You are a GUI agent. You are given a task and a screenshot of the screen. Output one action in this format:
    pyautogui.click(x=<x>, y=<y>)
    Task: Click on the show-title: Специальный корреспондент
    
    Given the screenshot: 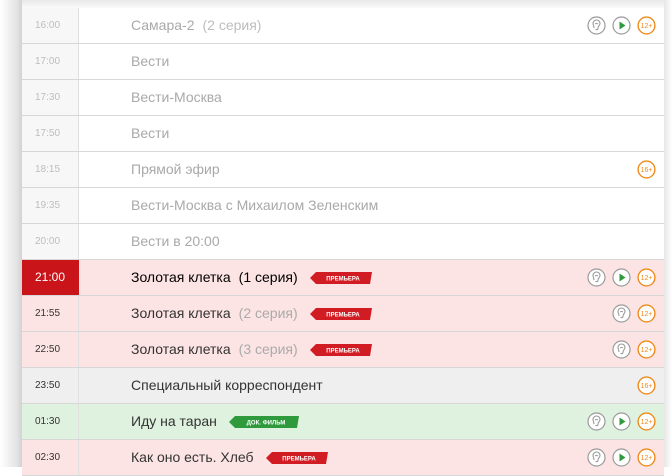 What is the action you would take?
    pyautogui.click(x=227, y=385)
    